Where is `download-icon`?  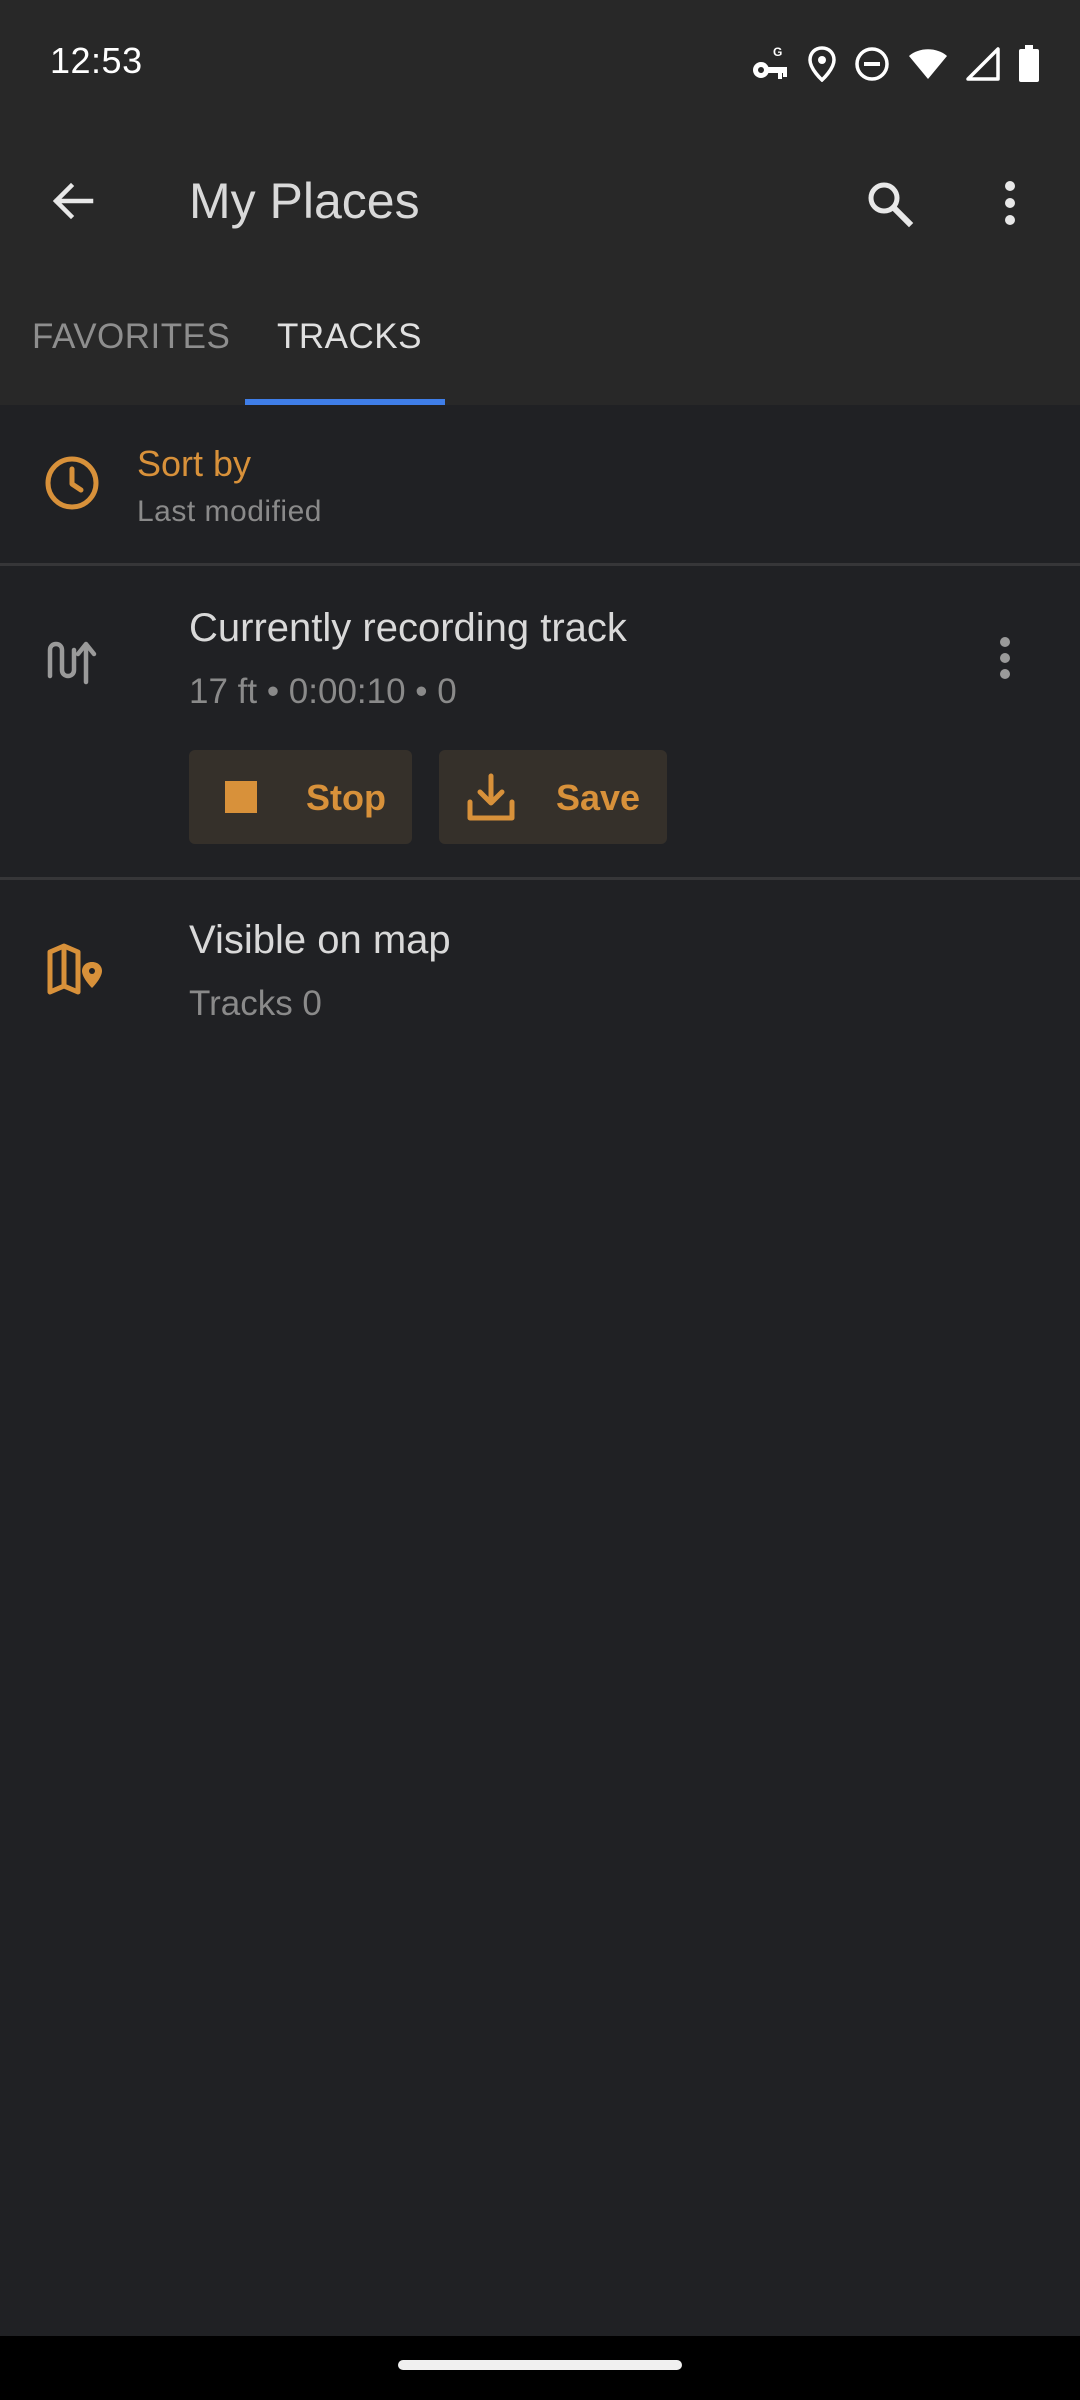 download-icon is located at coordinates (491, 801).